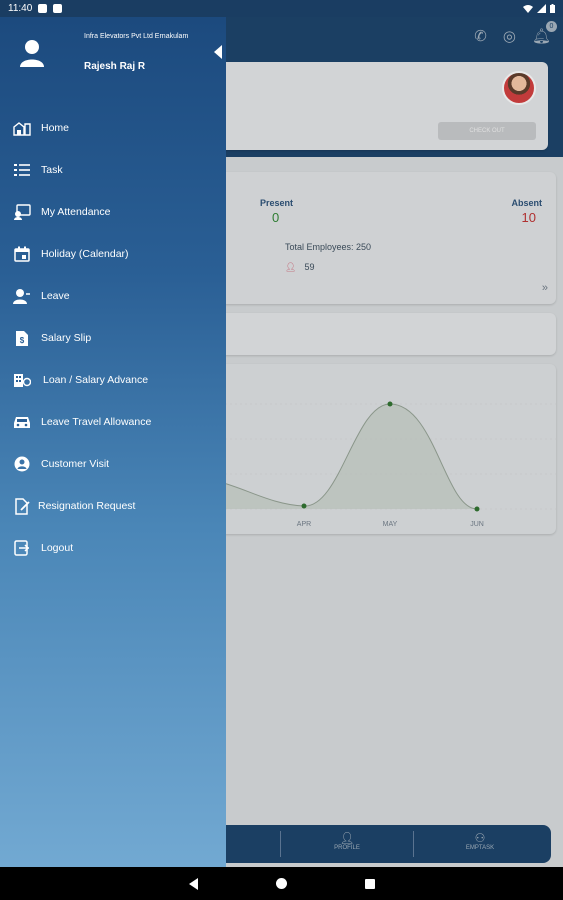  I want to click on collapse-arrow-icon, so click(218, 52).